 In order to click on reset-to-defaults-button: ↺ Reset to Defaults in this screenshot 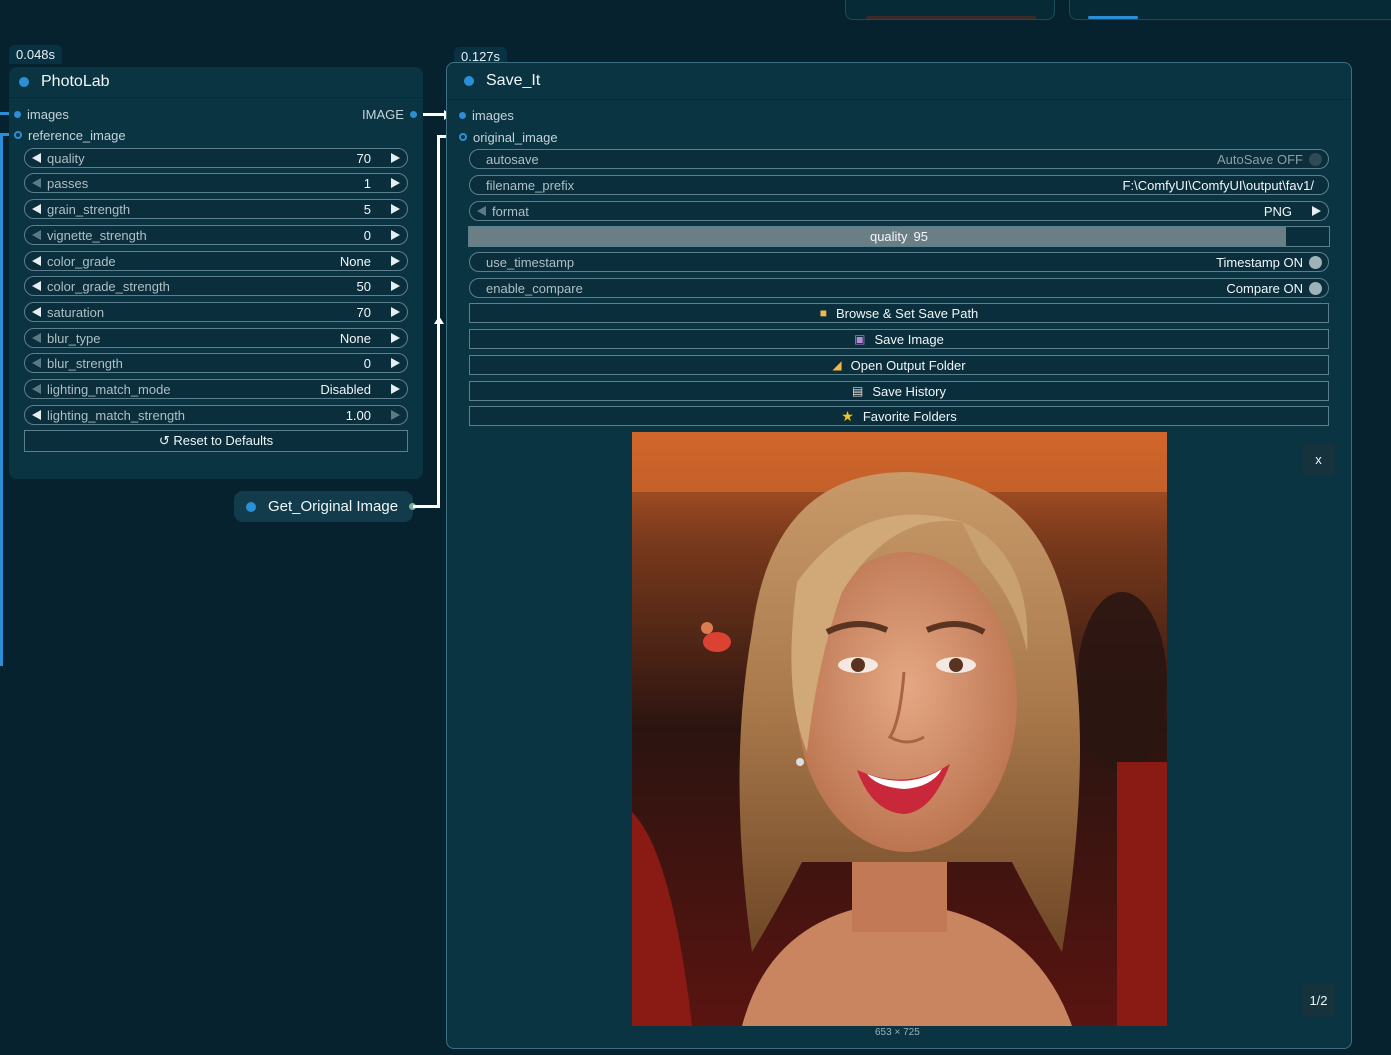, I will do `click(216, 441)`.